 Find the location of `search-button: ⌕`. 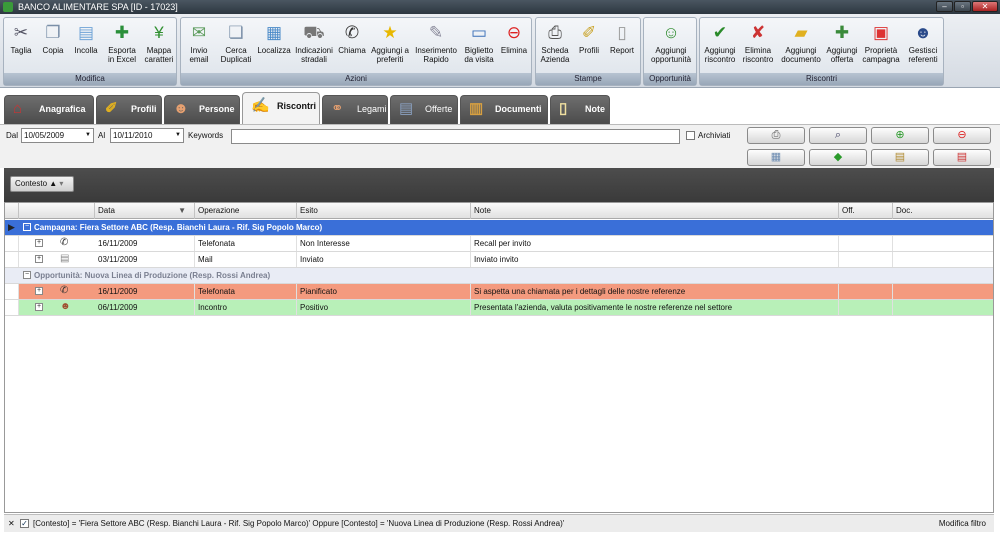

search-button: ⌕ is located at coordinates (838, 135).